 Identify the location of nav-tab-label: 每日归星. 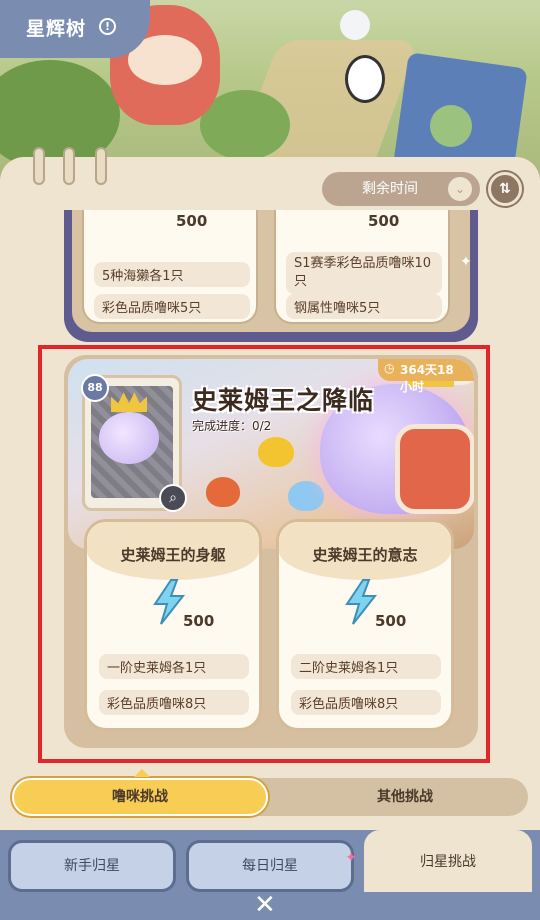
(270, 866).